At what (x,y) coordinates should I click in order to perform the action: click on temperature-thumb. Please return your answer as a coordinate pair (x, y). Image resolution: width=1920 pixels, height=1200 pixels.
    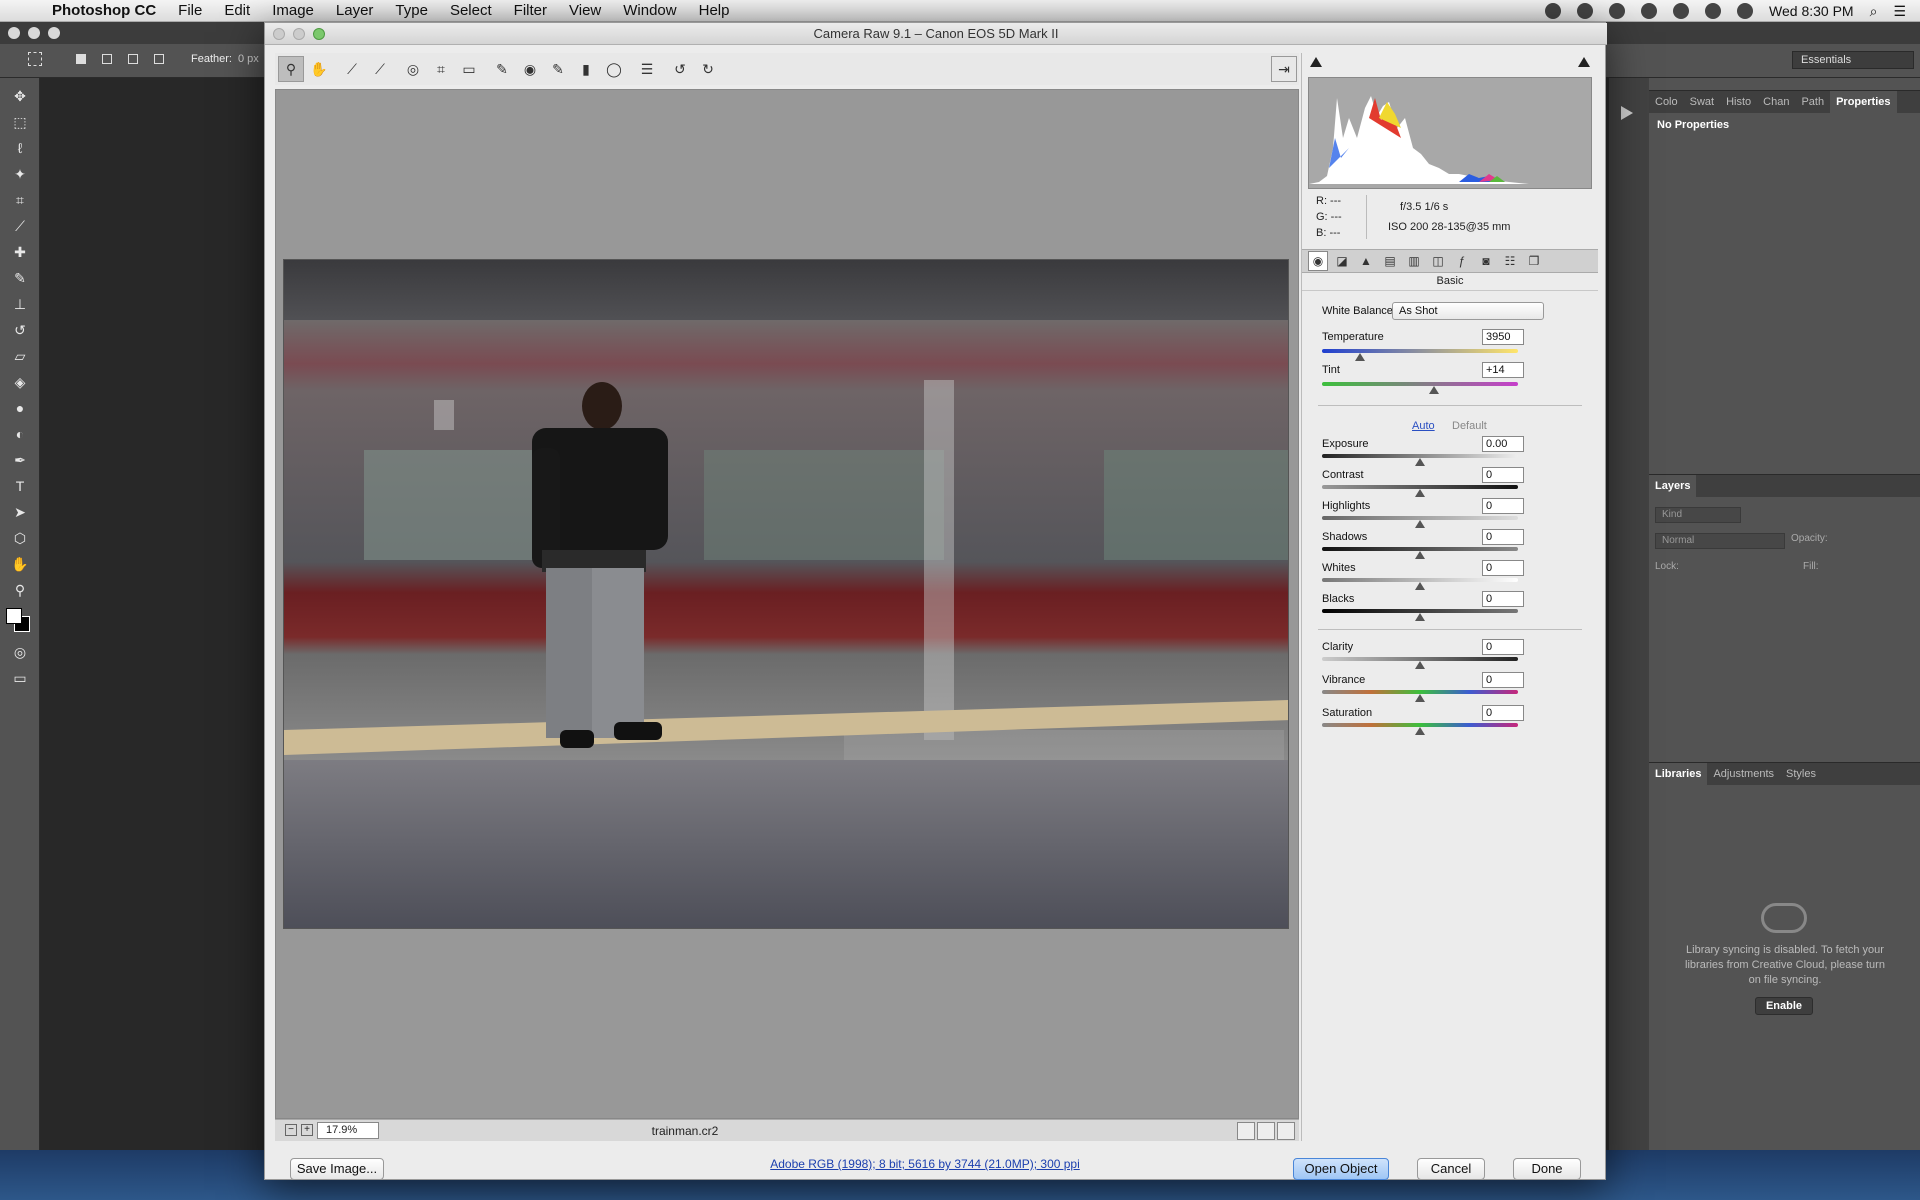
    Looking at the image, I should click on (1360, 357).